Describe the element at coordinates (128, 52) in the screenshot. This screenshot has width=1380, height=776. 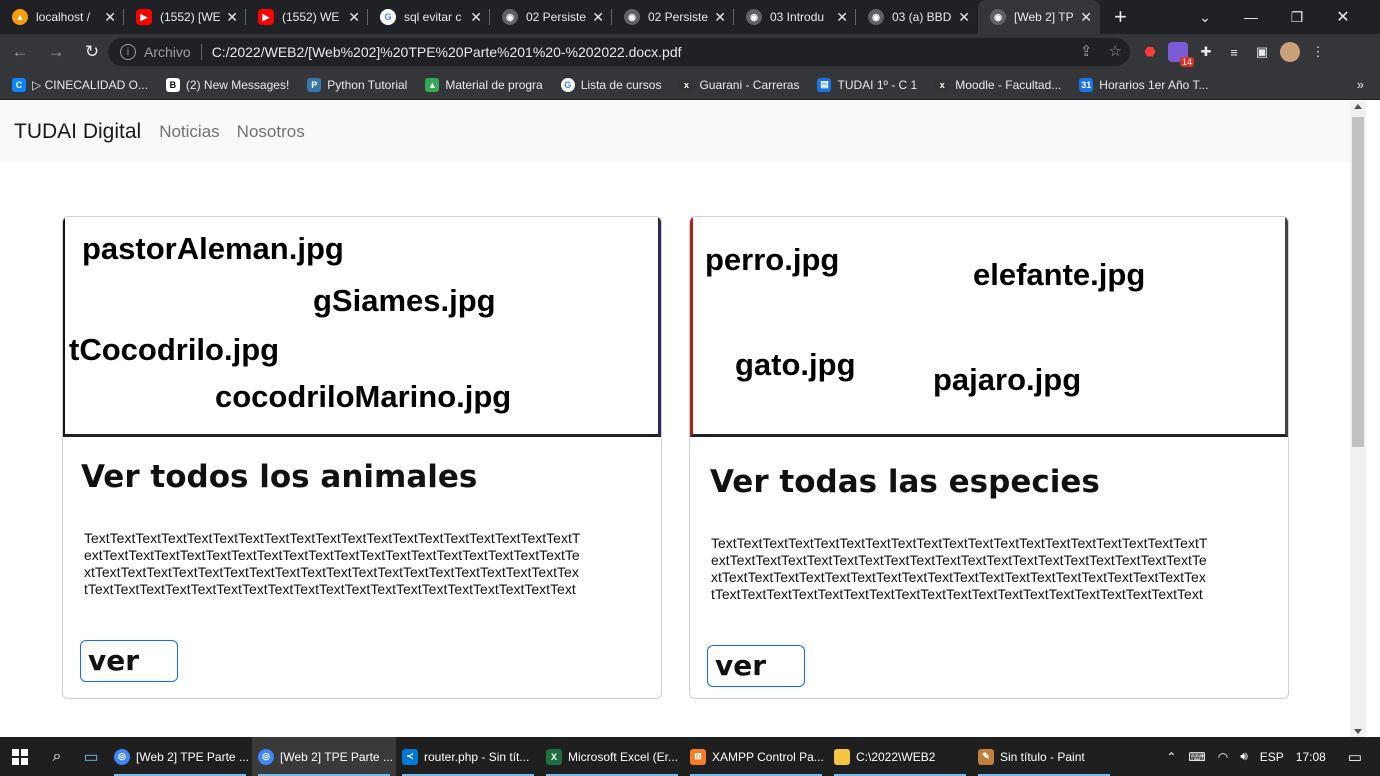
I see `info-icon: i` at that location.